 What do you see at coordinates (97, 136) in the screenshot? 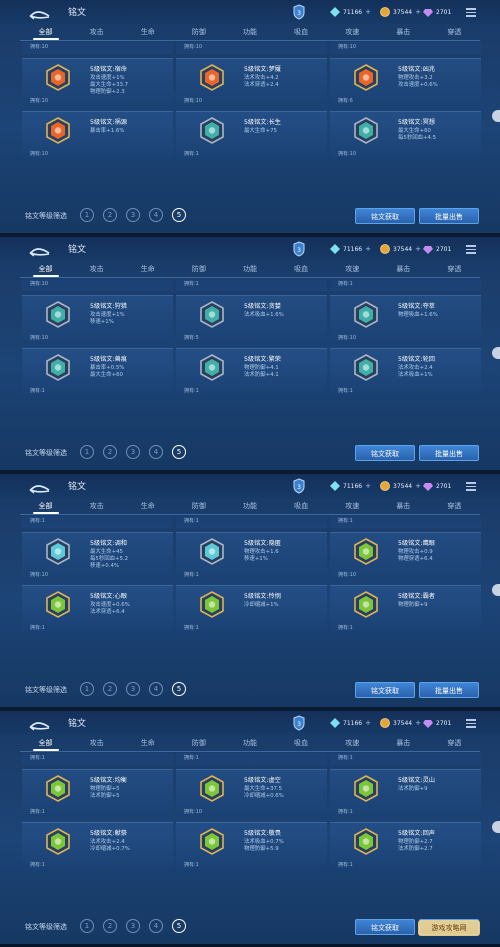
I see `inscription-card: 5级铭文:祸源 暴击率+1.6% 拥有:10` at bounding box center [97, 136].